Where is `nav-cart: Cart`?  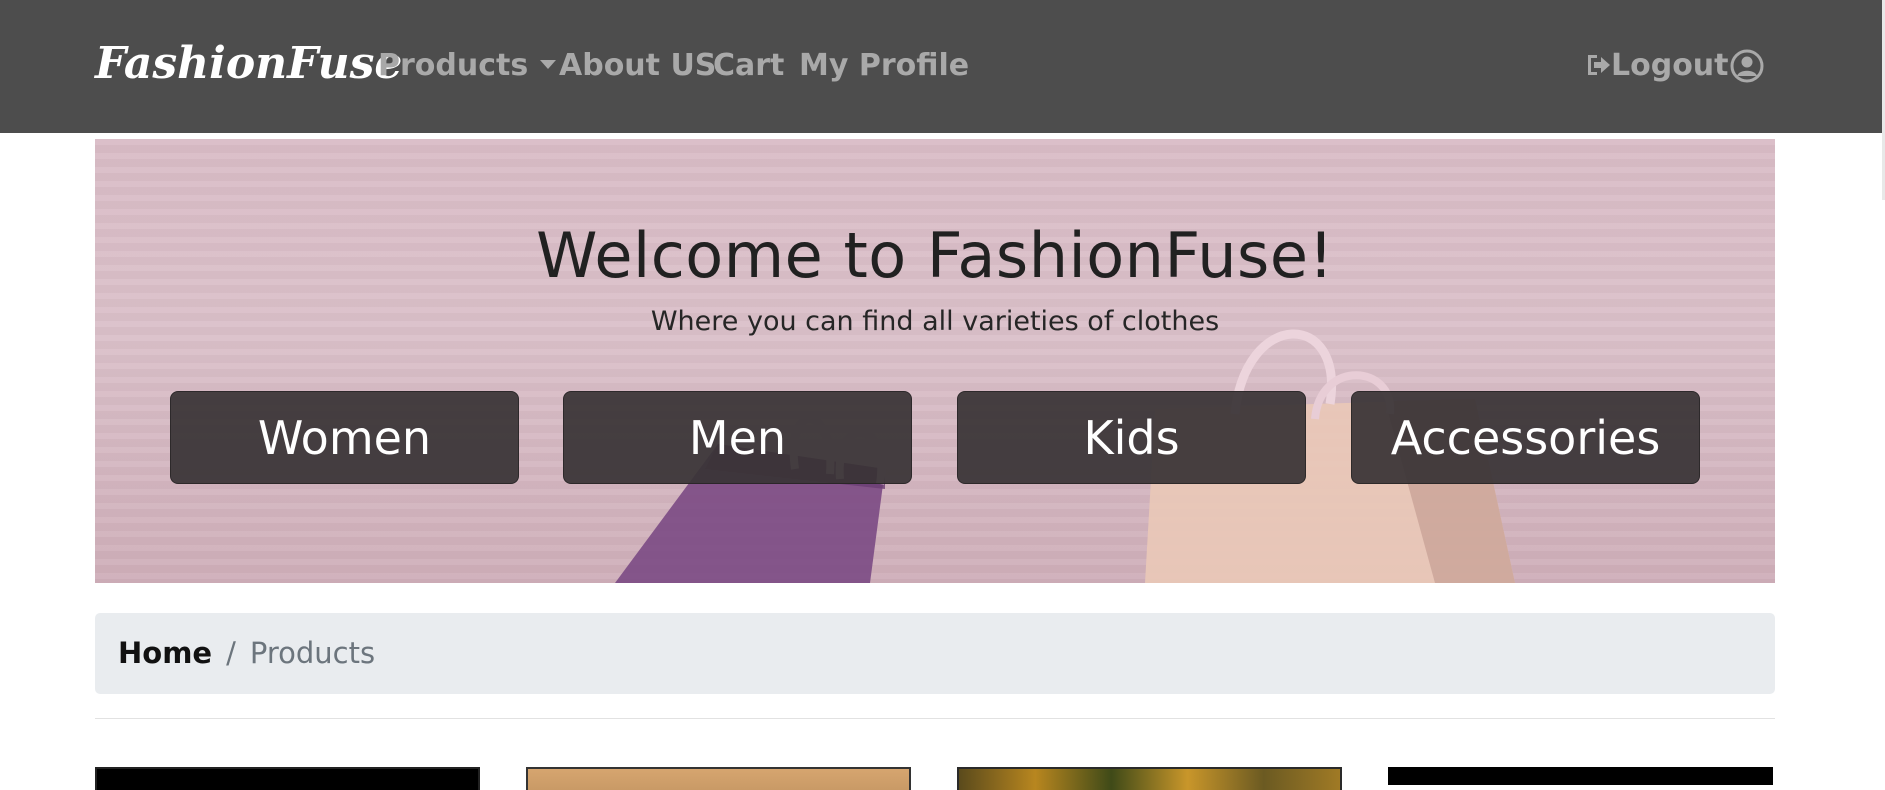 nav-cart: Cart is located at coordinates (748, 66).